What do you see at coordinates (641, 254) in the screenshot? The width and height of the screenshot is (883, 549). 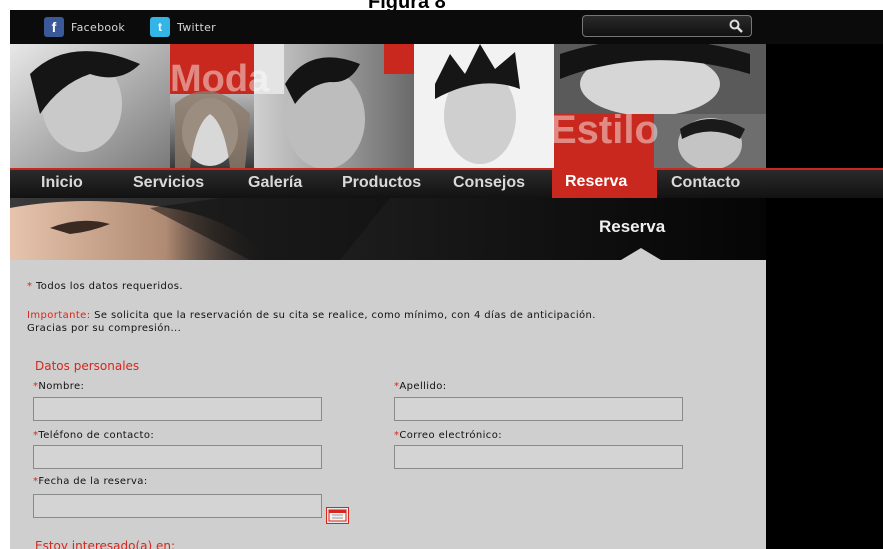 I see `header-notch` at bounding box center [641, 254].